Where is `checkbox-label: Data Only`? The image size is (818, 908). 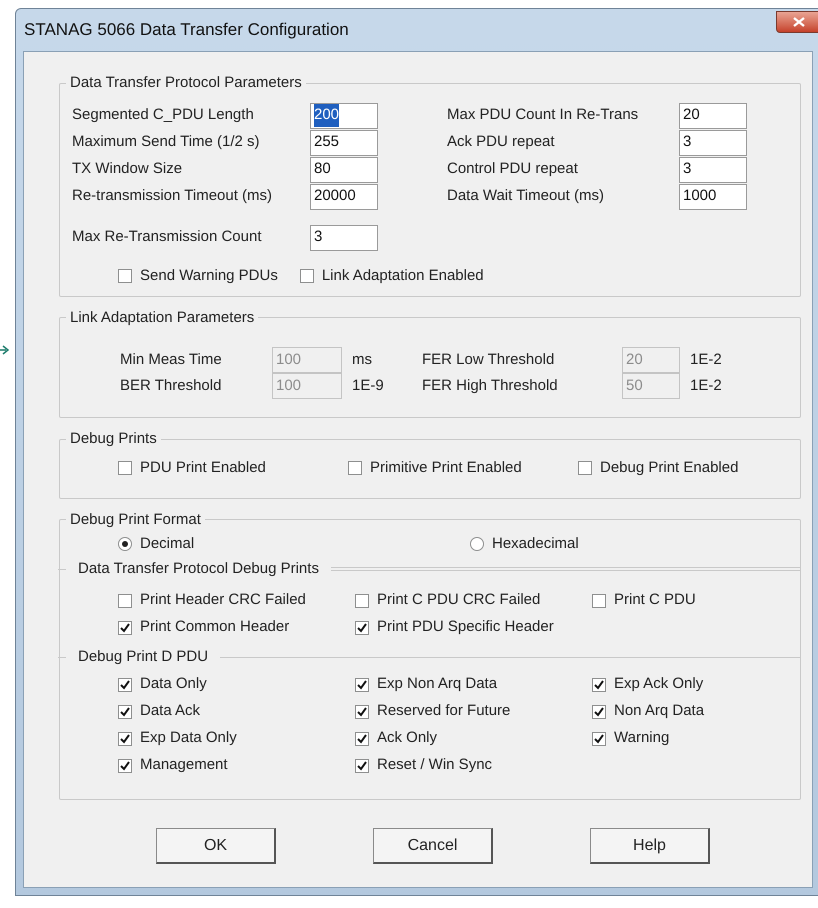 checkbox-label: Data Only is located at coordinates (173, 684).